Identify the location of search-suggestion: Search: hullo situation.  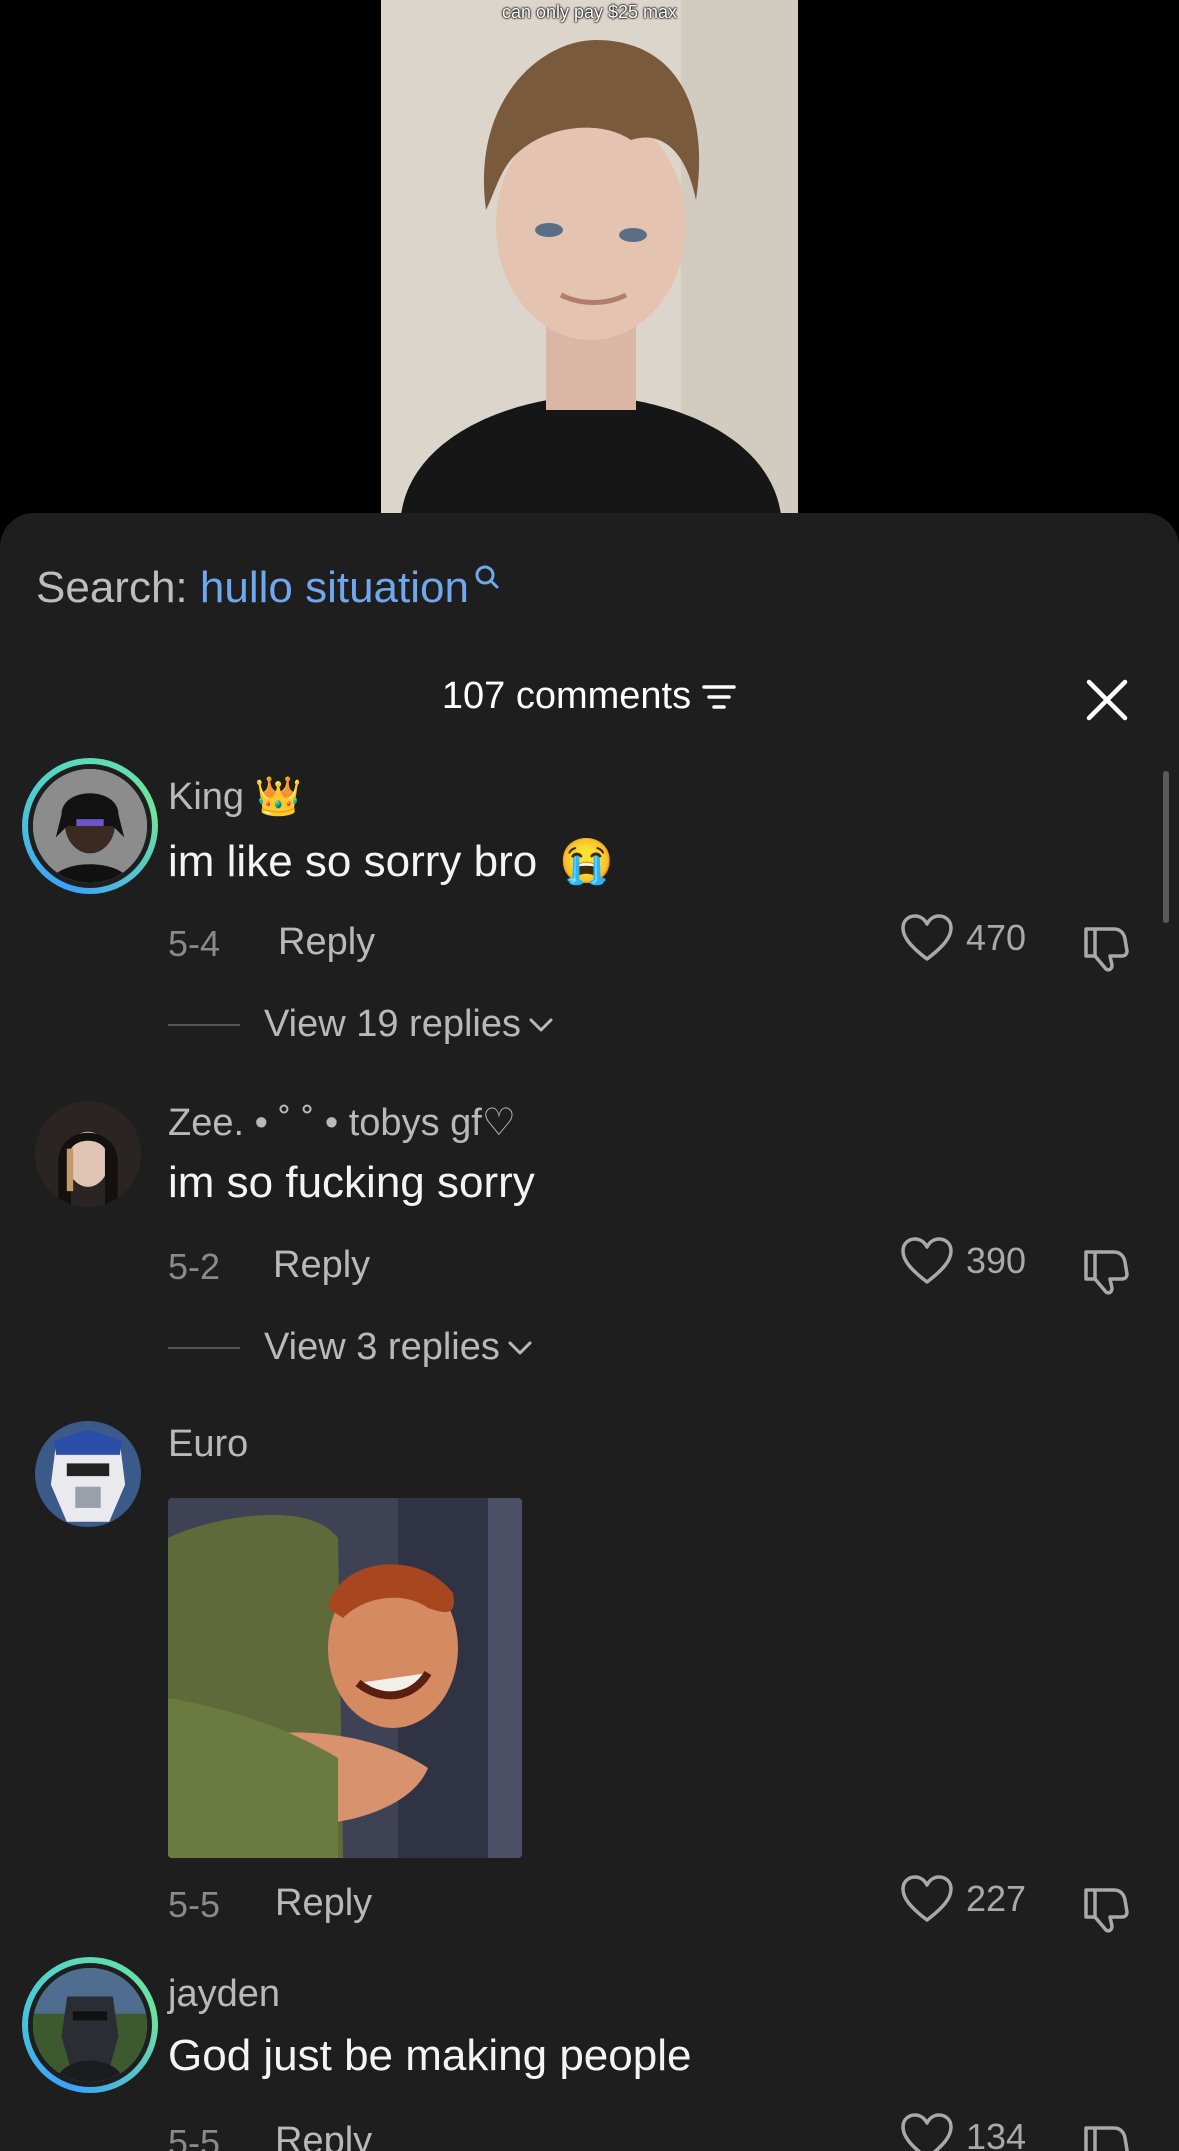
(268, 588).